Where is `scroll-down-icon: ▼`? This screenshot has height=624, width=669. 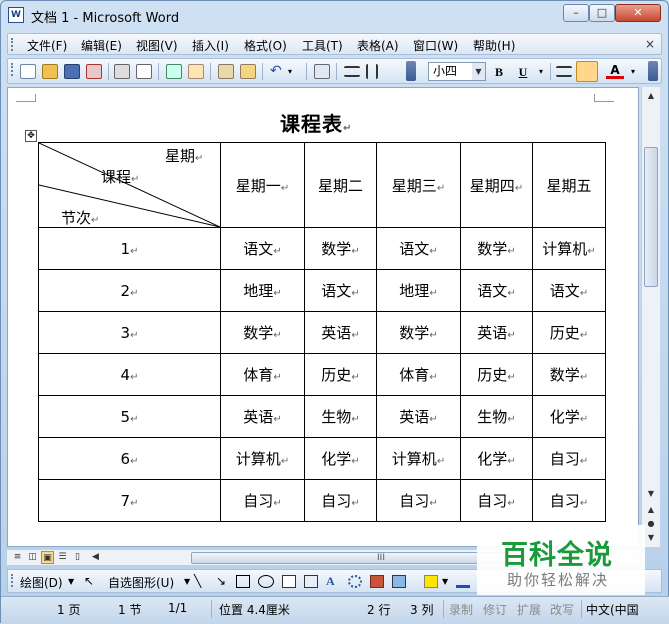 scroll-down-icon: ▼ is located at coordinates (651, 494).